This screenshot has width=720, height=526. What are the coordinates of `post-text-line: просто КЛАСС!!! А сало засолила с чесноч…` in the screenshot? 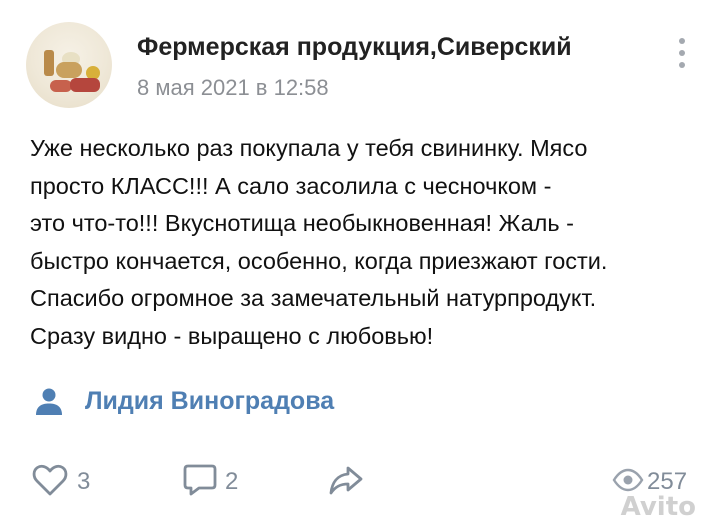 It's located at (291, 185).